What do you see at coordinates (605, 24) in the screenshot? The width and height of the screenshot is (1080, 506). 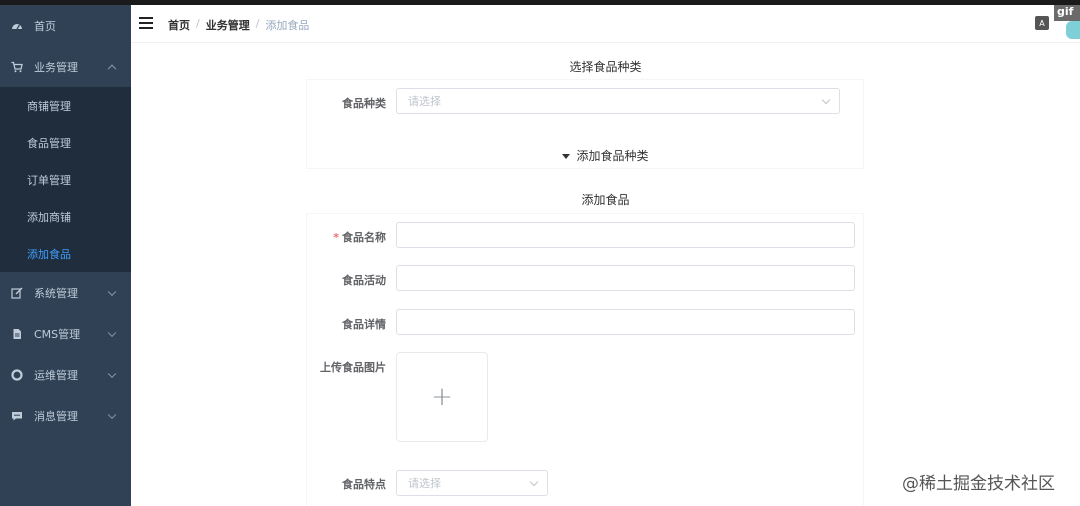 I see `navbar: 首页 / 业务管理 / 添加食品 A` at bounding box center [605, 24].